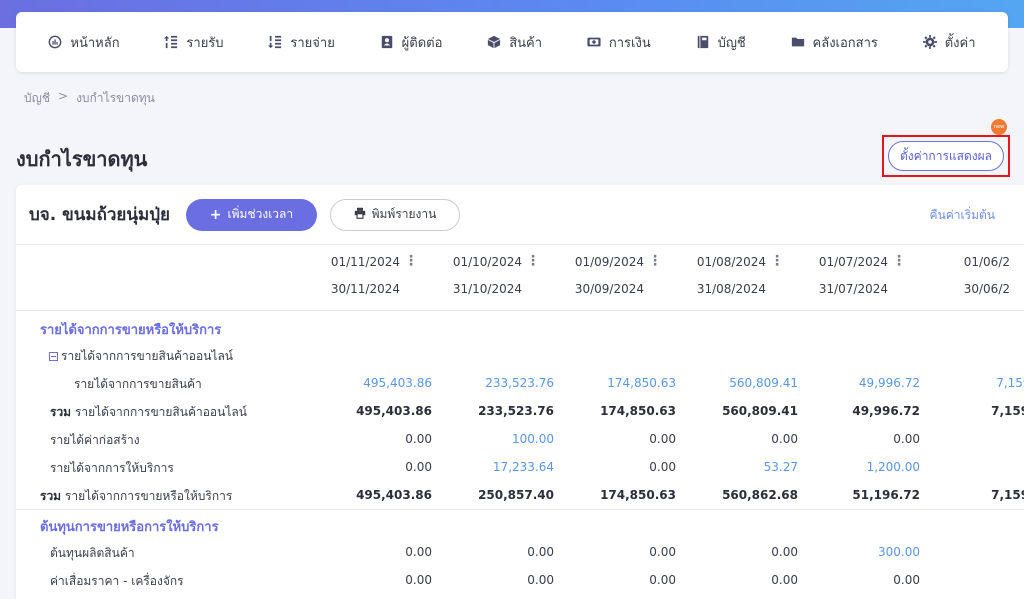 Image resolution: width=1024 pixels, height=599 pixels. I want to click on nav-item-box: สินค้า, so click(514, 42).